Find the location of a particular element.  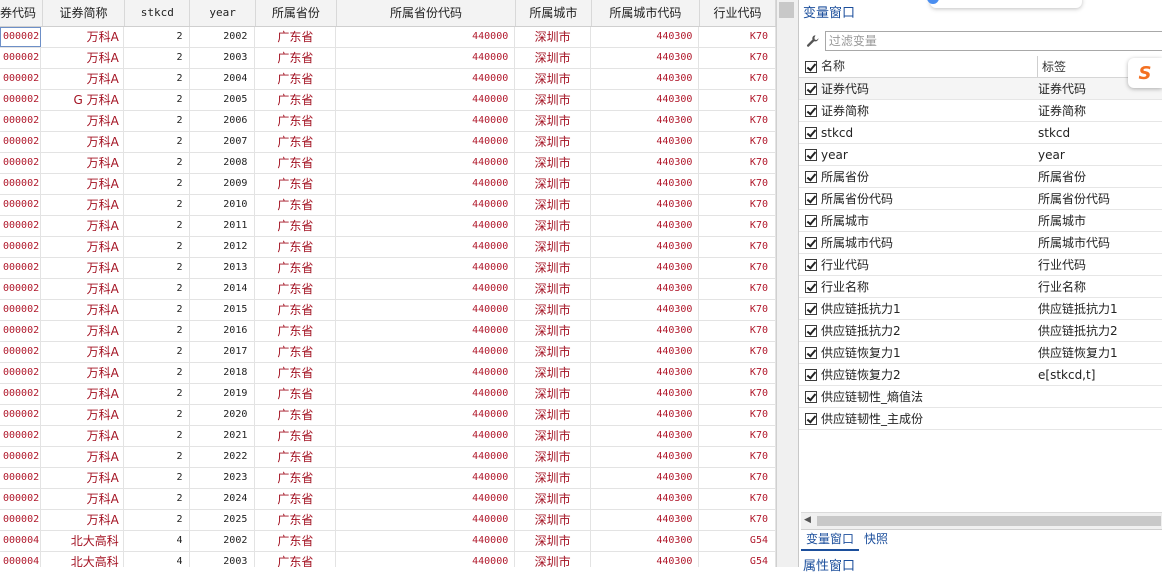

scrollbar-thumb is located at coordinates (989, 521).